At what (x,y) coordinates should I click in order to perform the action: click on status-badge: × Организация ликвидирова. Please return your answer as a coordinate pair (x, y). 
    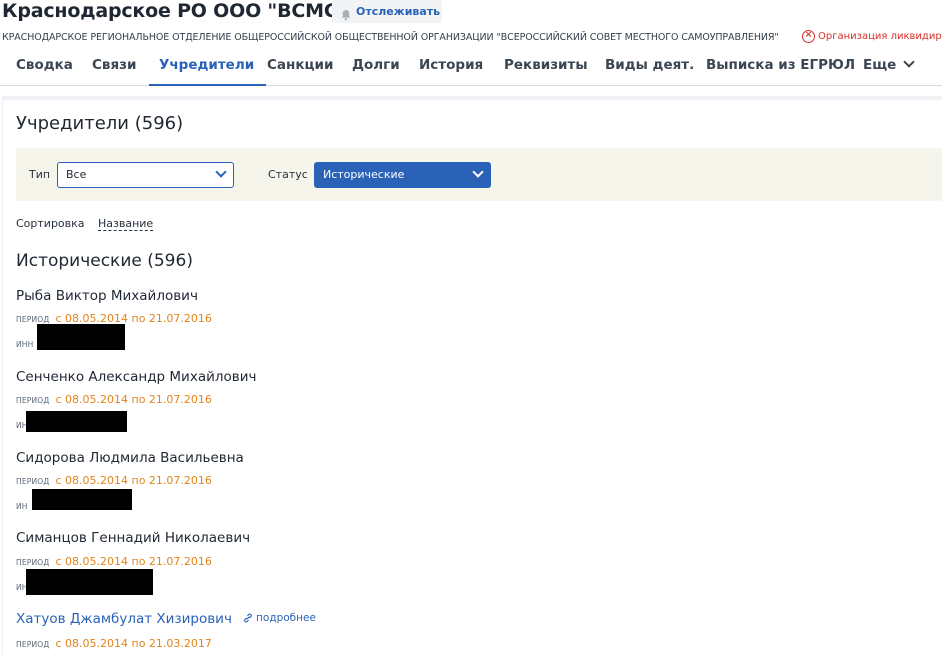
    Looking at the image, I should click on (872, 36).